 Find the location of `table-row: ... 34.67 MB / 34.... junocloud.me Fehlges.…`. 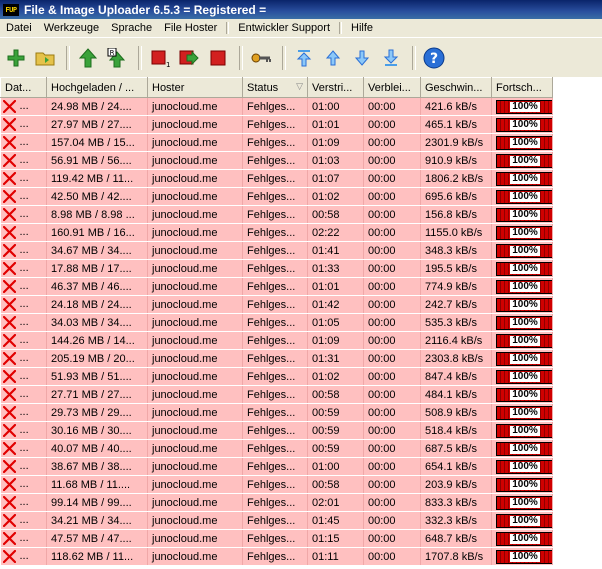

table-row: ... 34.67 MB / 34.... junocloud.me Fehlges.… is located at coordinates (276, 250).